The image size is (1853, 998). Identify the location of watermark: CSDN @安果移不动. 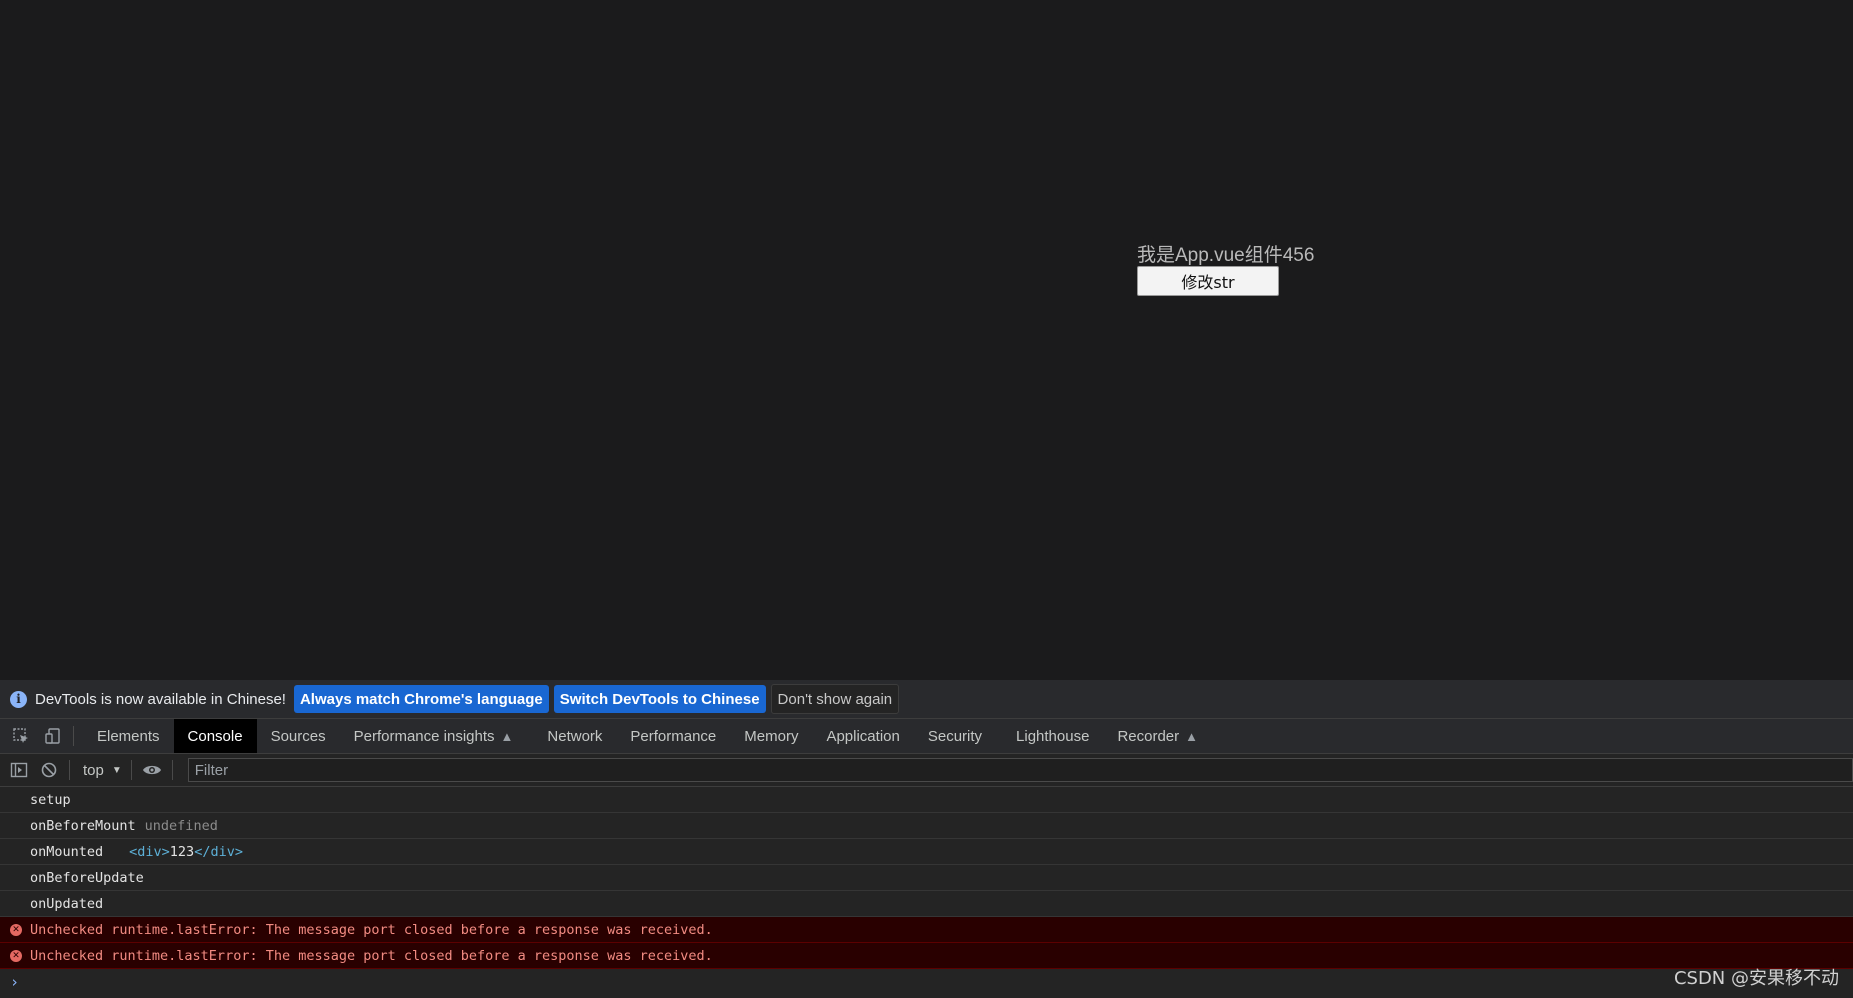
(1756, 978).